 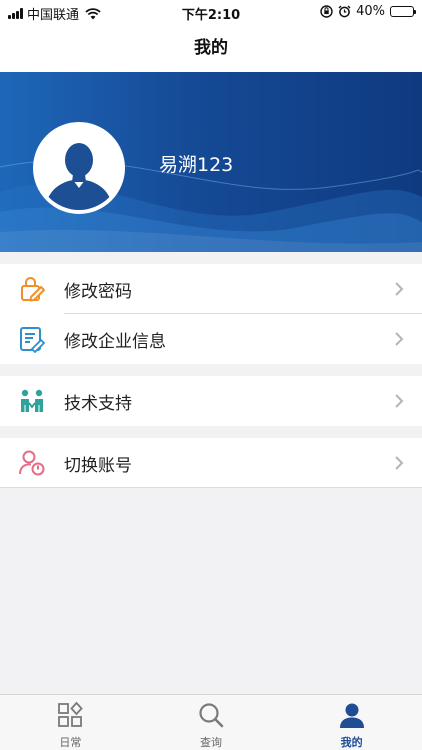 I want to click on tab-bar: 日常 查询 我的, so click(x=211, y=722).